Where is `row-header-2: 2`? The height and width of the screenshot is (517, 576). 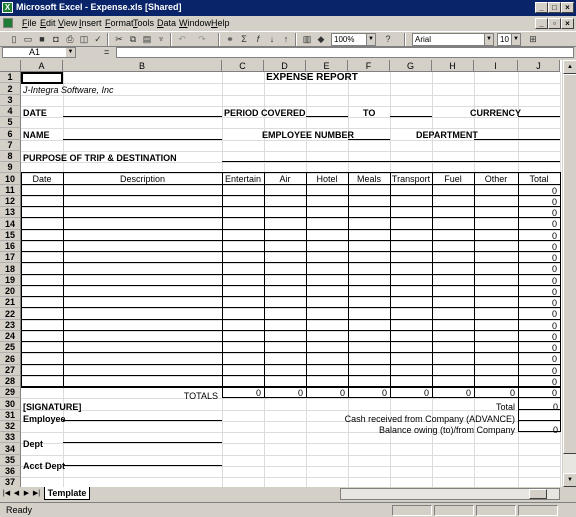 row-header-2: 2 is located at coordinates (10, 89).